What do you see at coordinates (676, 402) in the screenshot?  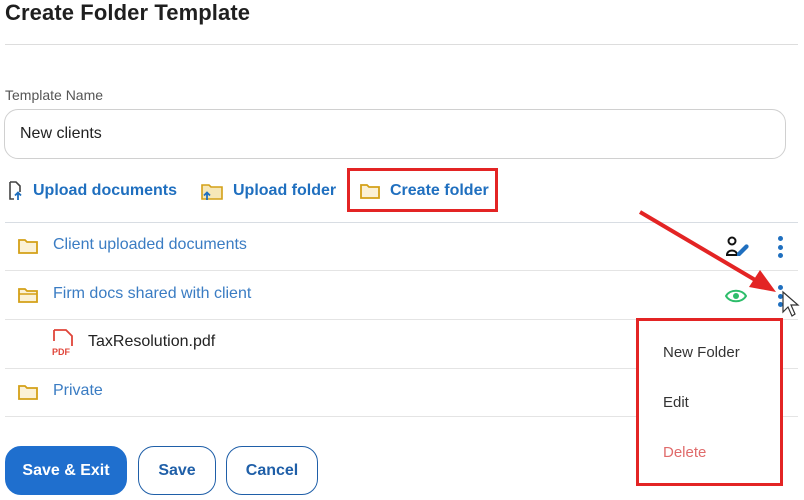 I see `menu-item-edit: Edit` at bounding box center [676, 402].